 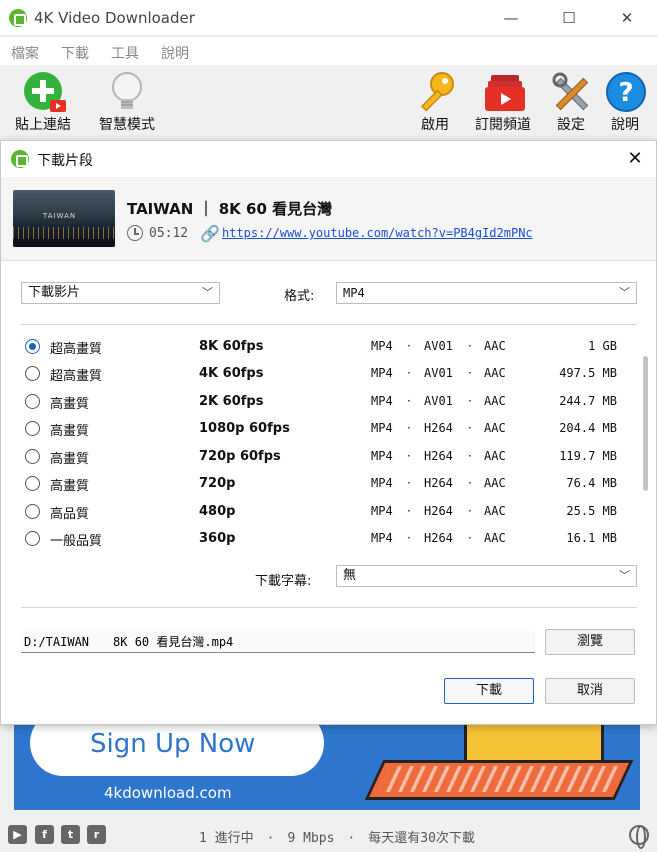 What do you see at coordinates (76, 349) in the screenshot?
I see `quality-name: 超高畫質` at bounding box center [76, 349].